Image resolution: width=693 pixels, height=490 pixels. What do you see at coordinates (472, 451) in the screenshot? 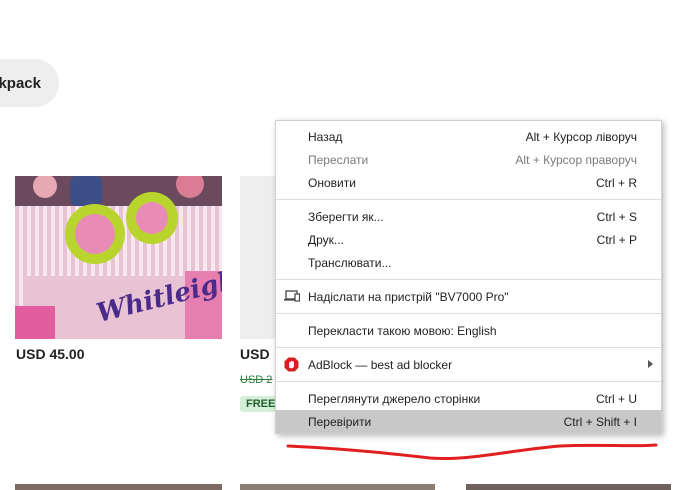
I see `annotation-underline` at bounding box center [472, 451].